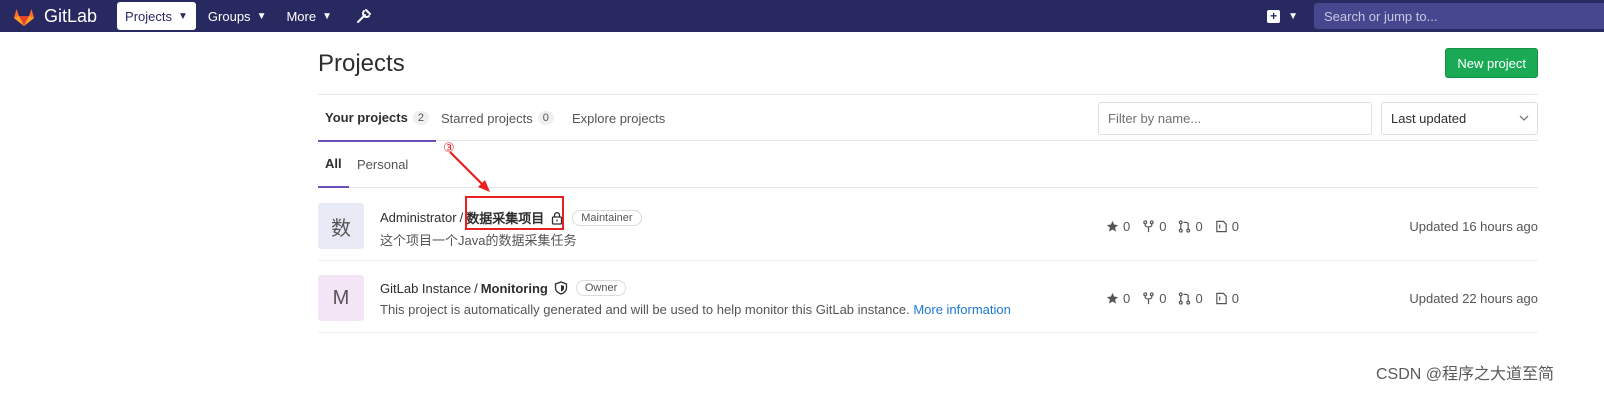 This screenshot has width=1604, height=394. Describe the element at coordinates (514, 288) in the screenshot. I see `project-name: Monitoring` at that location.